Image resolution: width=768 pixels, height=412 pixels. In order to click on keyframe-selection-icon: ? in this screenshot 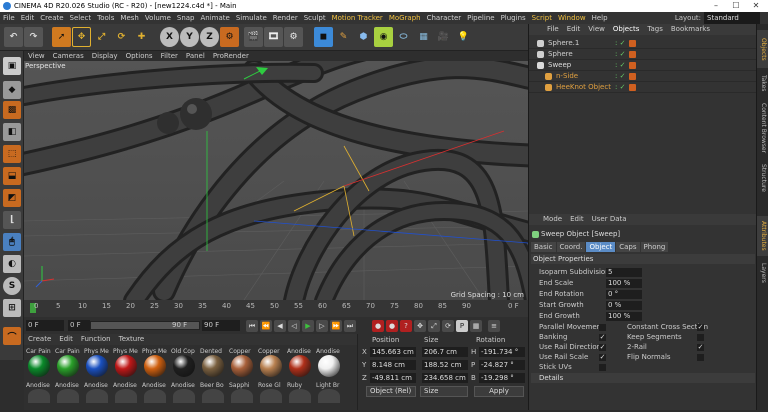, I will do `click(406, 326)`.